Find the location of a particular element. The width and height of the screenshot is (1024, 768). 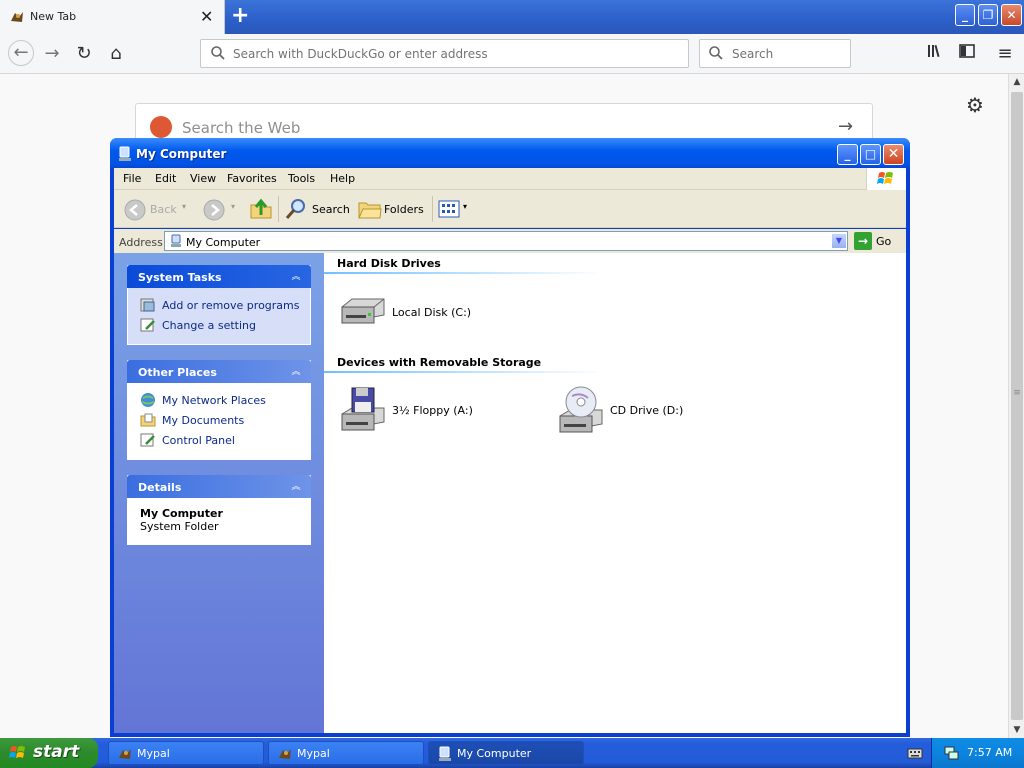

taskbar-item-mypal-2: Mypal is located at coordinates (346, 753).